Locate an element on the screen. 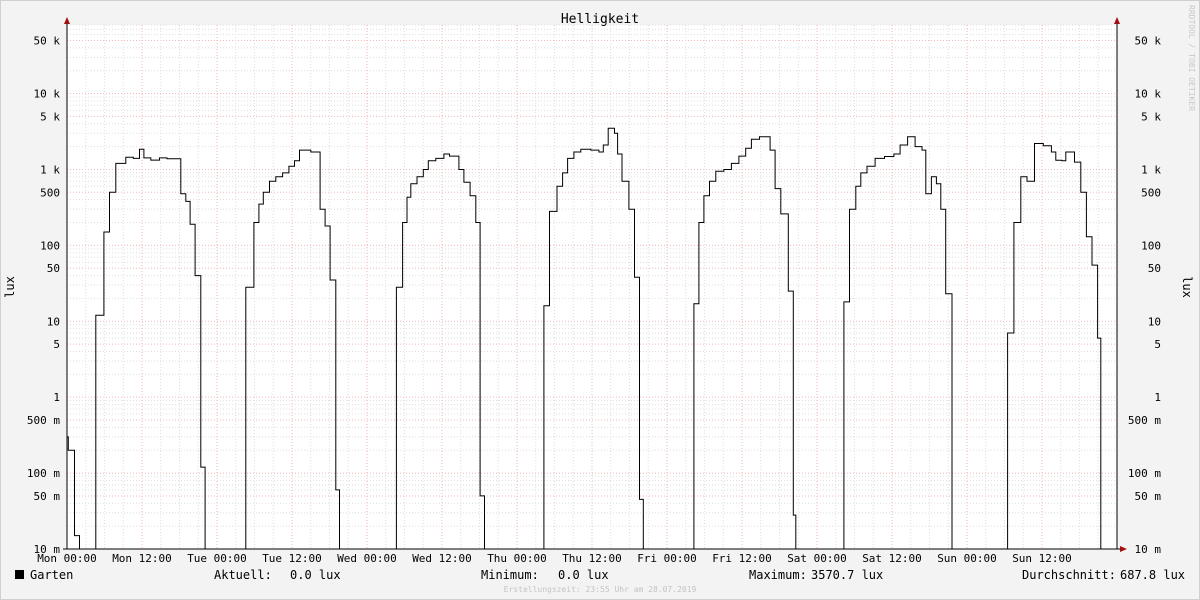 Image resolution: width=1200 pixels, height=600 pixels. legend-series-label: Garten is located at coordinates (51, 575).